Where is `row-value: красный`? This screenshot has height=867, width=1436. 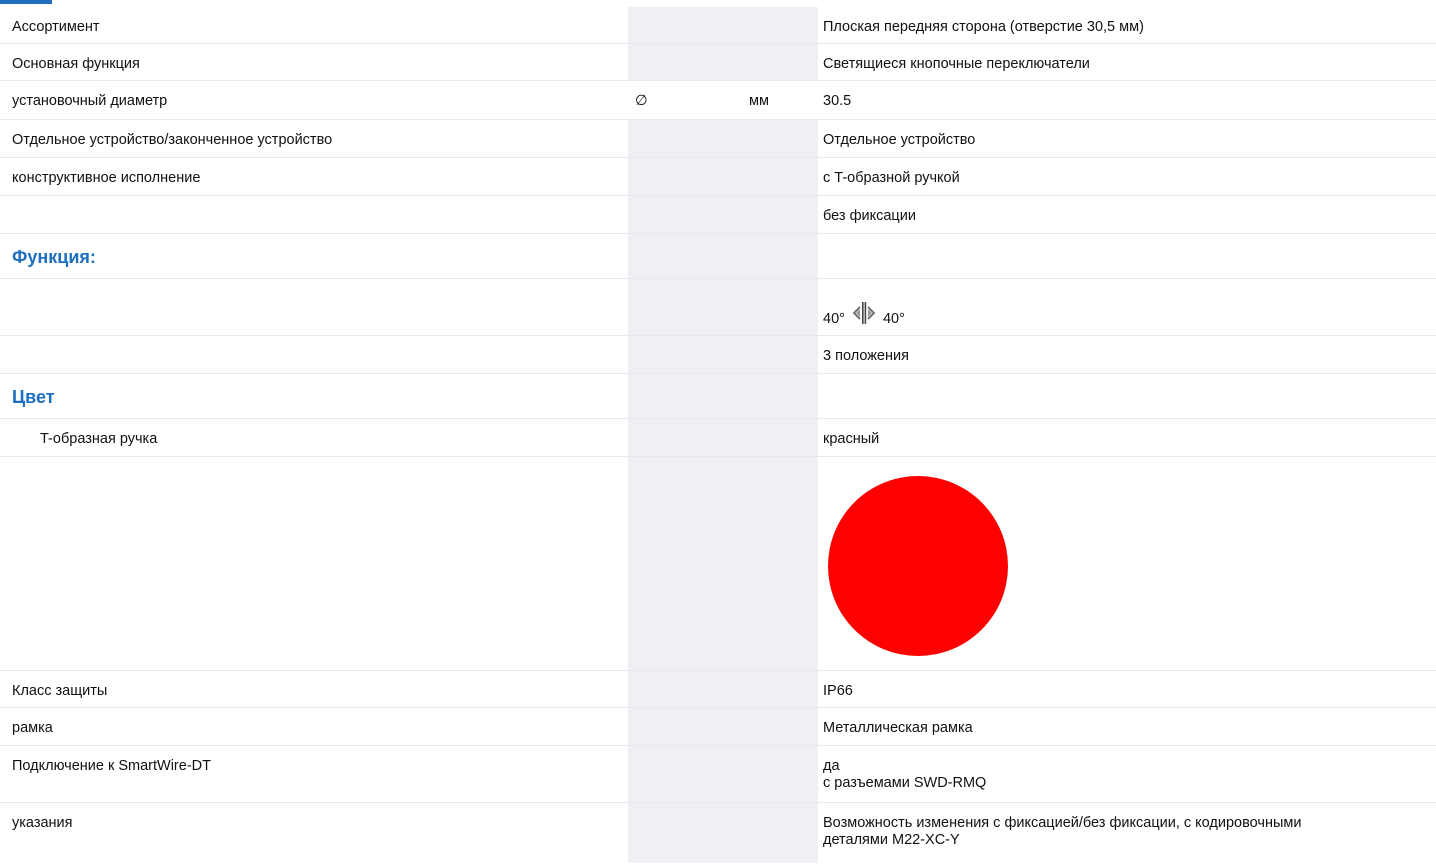 row-value: красный is located at coordinates (851, 439).